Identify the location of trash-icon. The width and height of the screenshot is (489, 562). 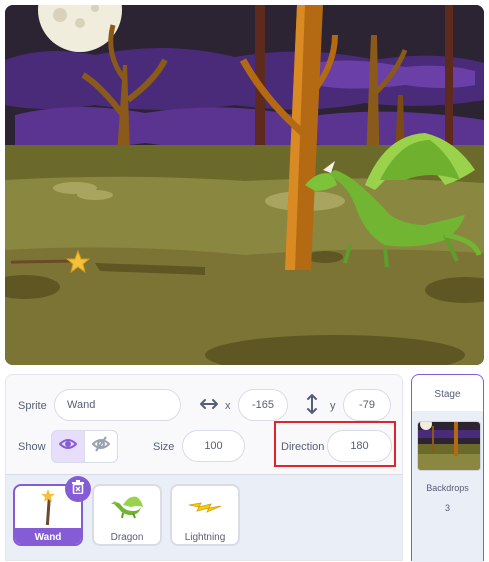
(78, 489).